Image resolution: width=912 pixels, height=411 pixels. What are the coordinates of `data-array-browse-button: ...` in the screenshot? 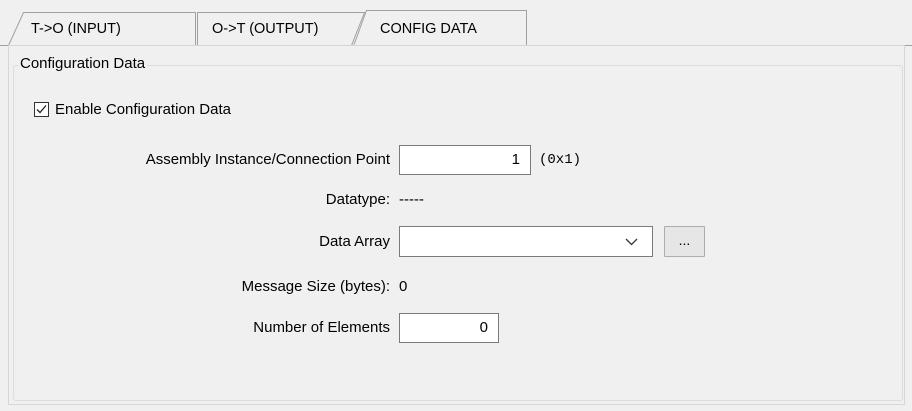 It's located at (684, 241).